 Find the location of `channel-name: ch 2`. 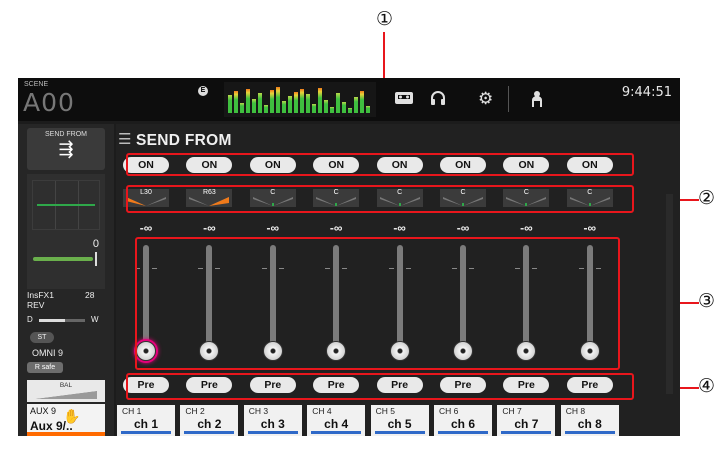

channel-name: ch 2 is located at coordinates (209, 424).